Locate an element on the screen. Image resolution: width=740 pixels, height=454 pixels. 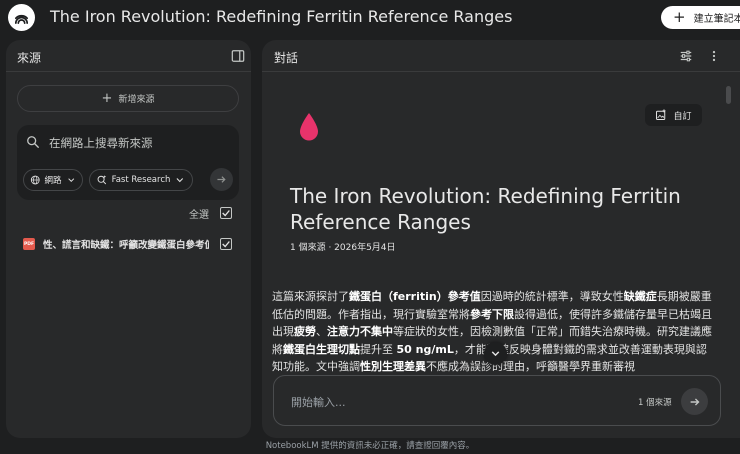
create-notebook-button: + 建立筆記本 is located at coordinates (700, 17).